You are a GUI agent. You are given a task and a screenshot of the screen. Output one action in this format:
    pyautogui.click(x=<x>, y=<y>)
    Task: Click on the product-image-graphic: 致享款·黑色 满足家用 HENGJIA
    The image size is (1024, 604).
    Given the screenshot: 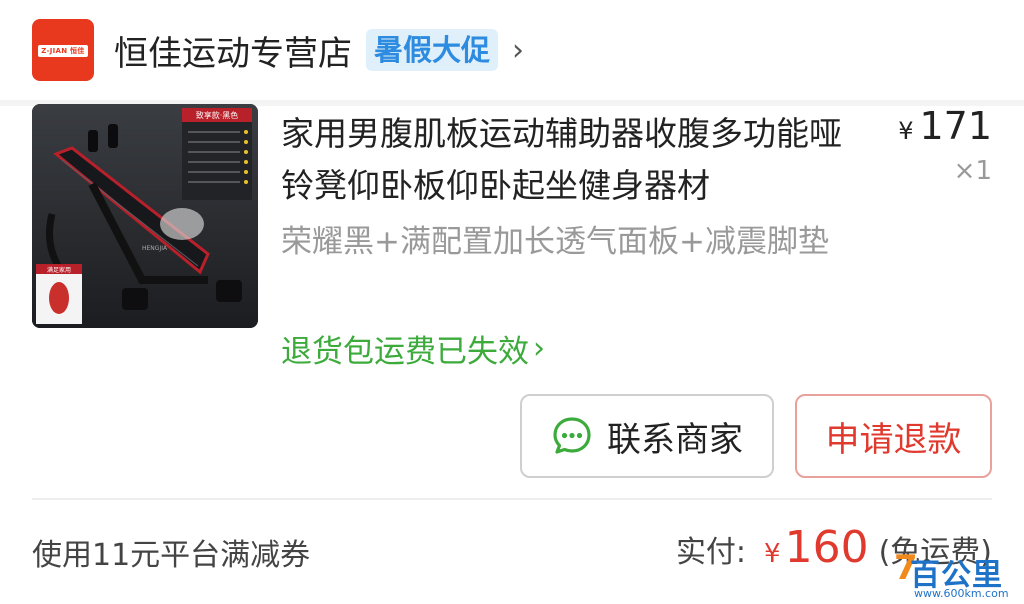 What is the action you would take?
    pyautogui.click(x=145, y=216)
    